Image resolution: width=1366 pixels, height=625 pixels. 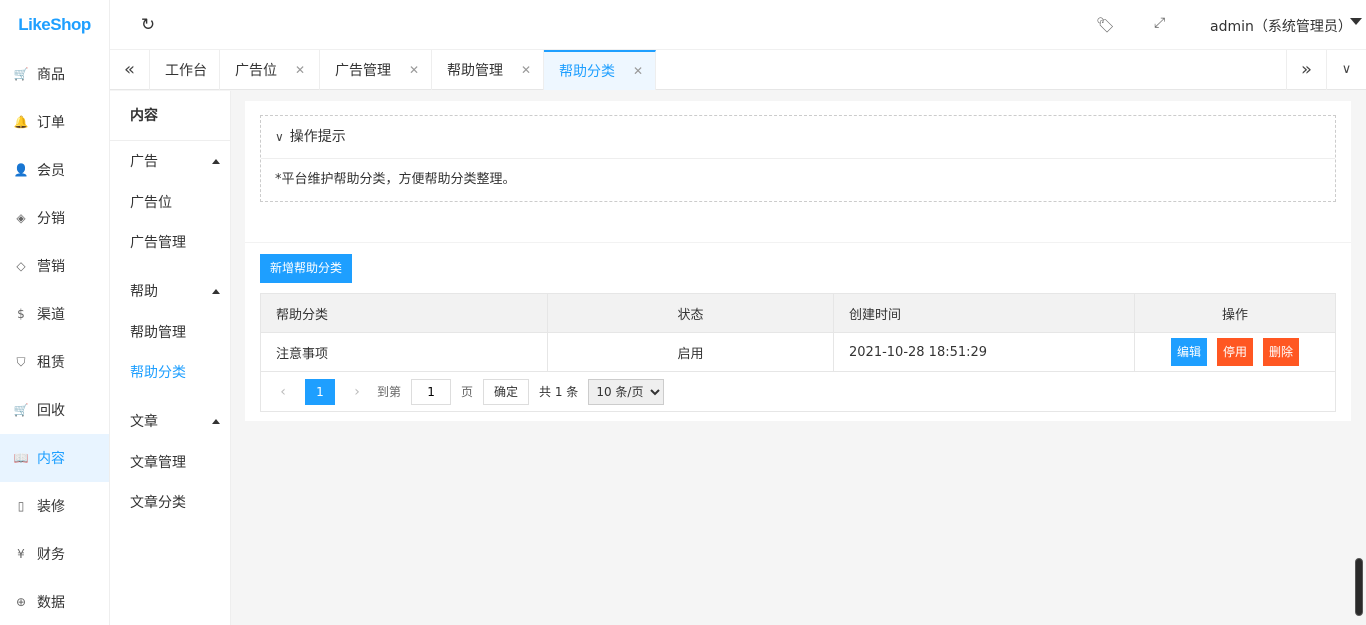 I want to click on subnav-item: 文章管理, so click(x=170, y=463).